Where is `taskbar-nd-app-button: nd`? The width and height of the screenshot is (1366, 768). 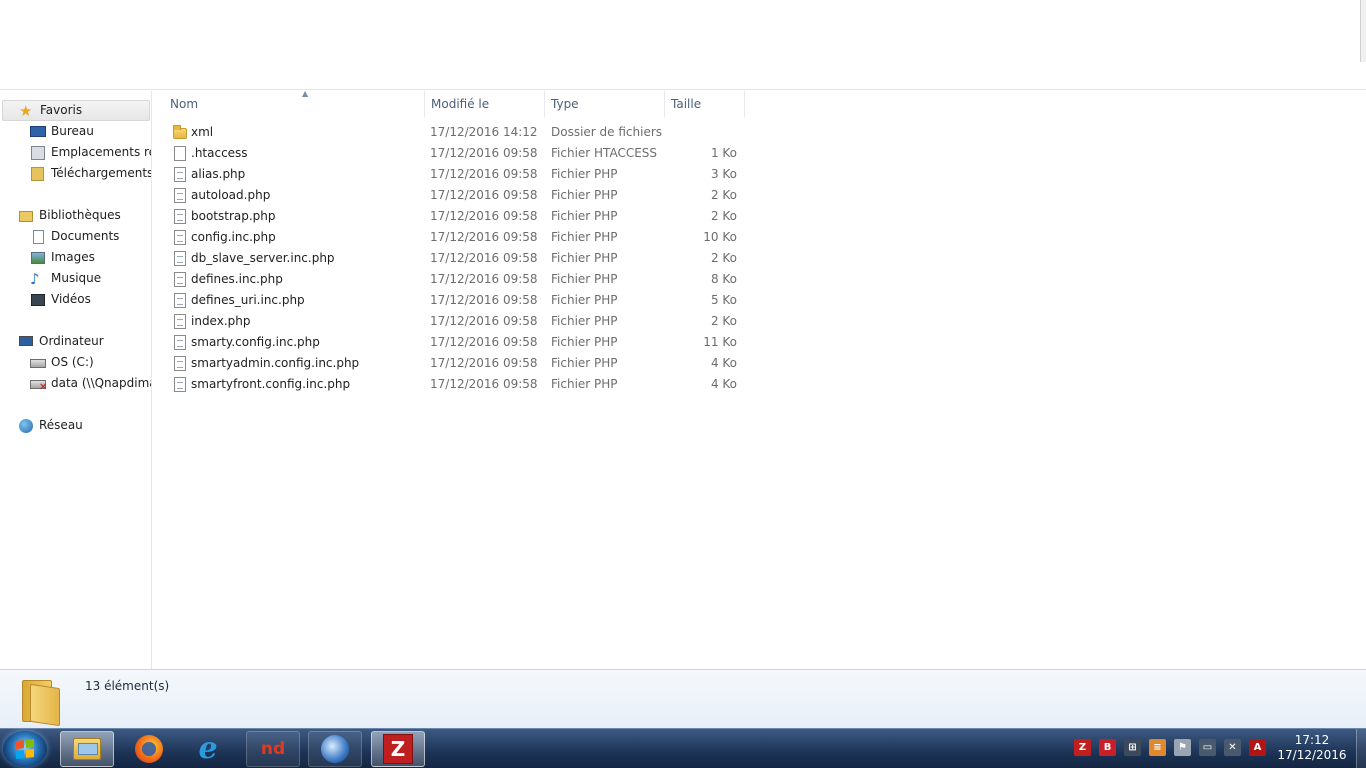
taskbar-nd-app-button: nd is located at coordinates (273, 749).